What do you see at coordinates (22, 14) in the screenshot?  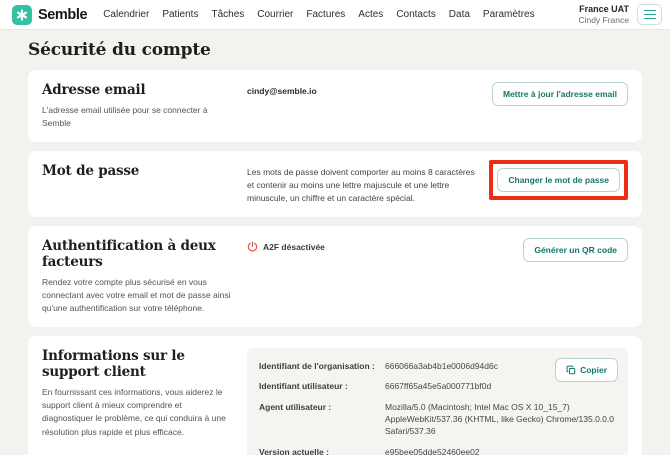 I see `semble-logo-icon` at bounding box center [22, 14].